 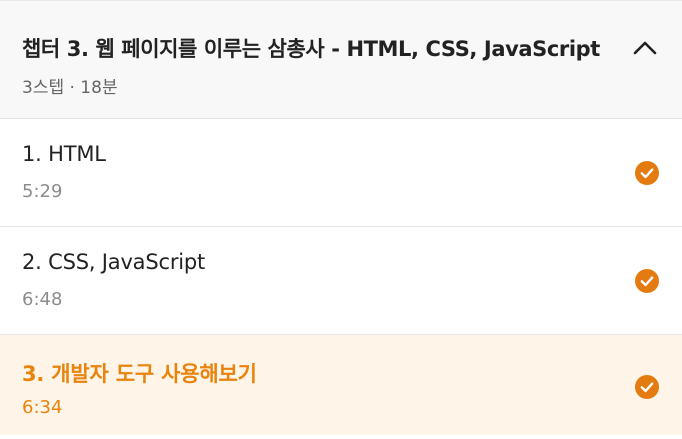 I want to click on lesson-title: 1. HTML, so click(x=64, y=154).